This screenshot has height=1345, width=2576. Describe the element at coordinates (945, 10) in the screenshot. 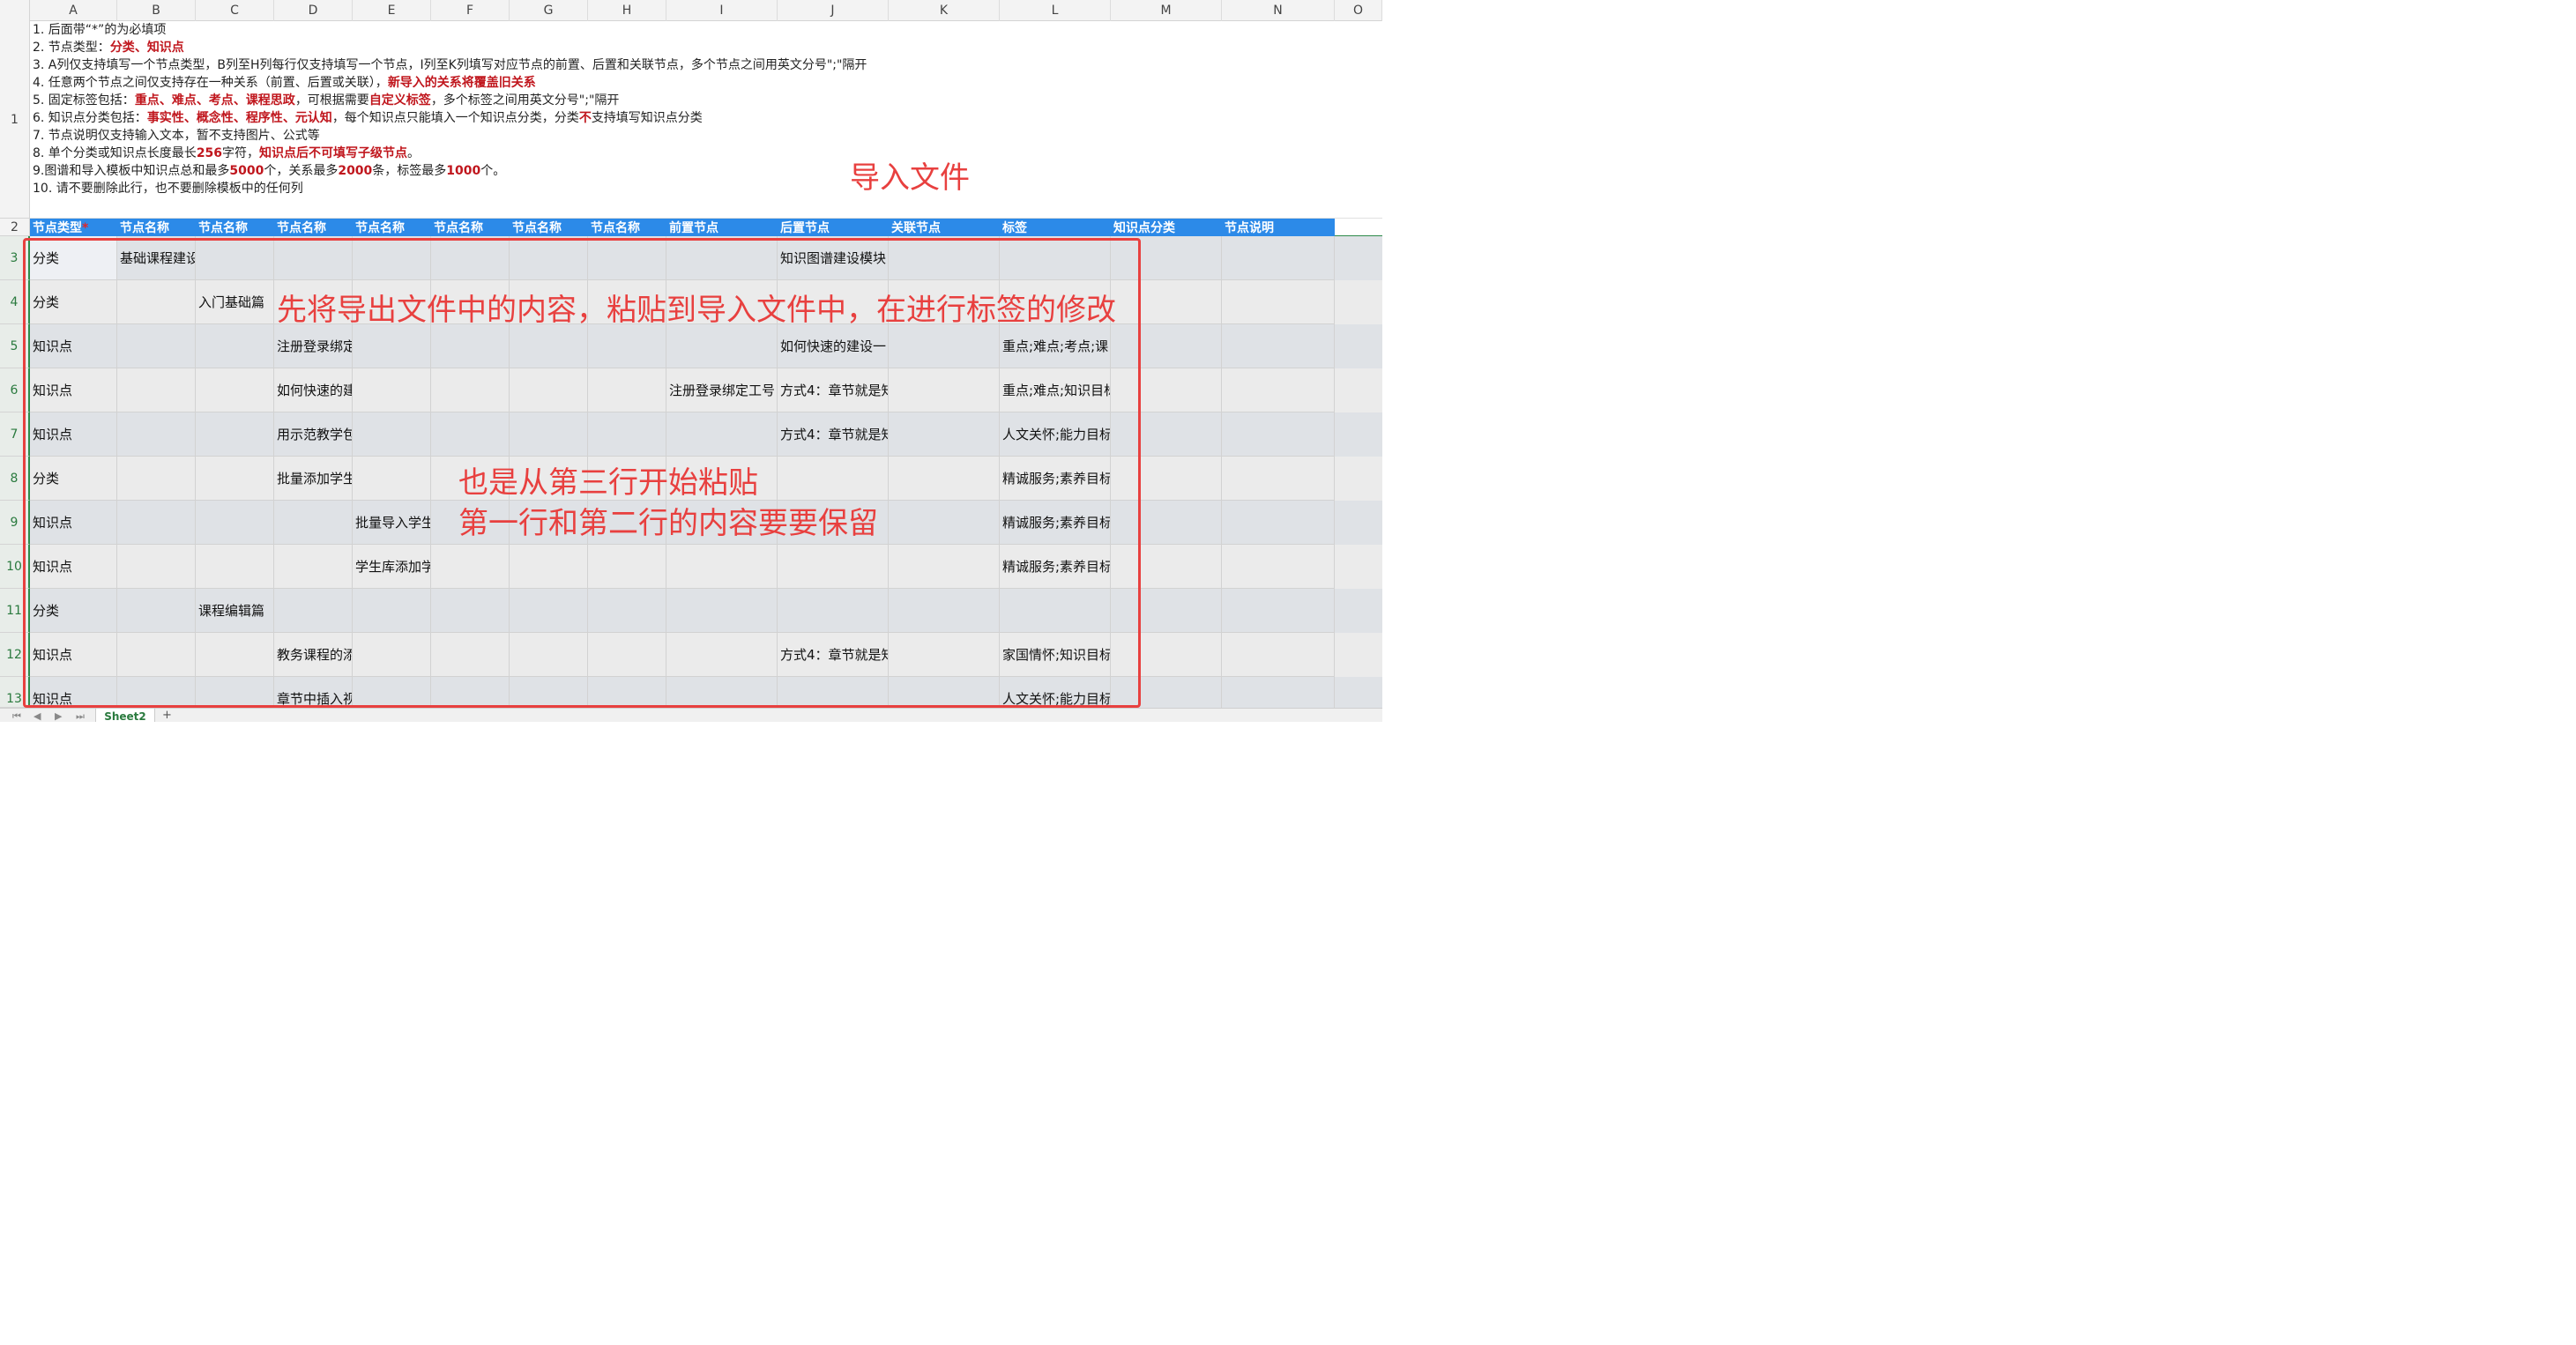

I see `column-header-k: K` at that location.